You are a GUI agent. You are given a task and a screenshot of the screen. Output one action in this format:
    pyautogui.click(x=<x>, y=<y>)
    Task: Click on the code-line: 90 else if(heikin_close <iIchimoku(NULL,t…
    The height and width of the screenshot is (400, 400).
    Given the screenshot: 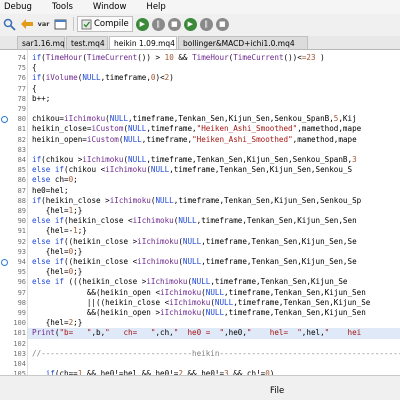 What is the action you would take?
    pyautogui.click(x=200, y=221)
    